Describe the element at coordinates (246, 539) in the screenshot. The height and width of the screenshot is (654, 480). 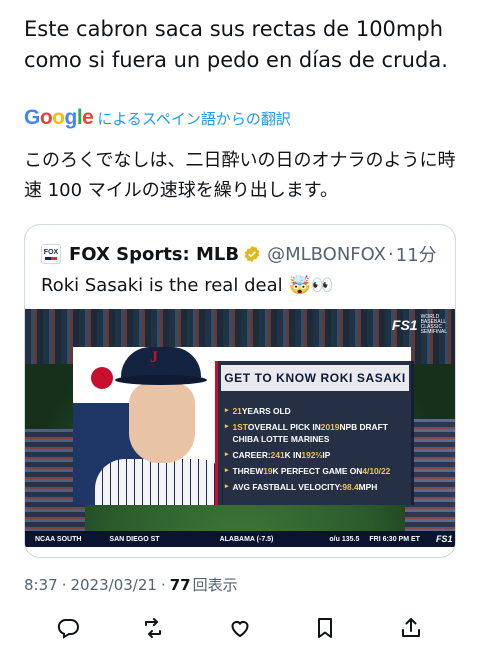
I see `ticker-item: ALABAMA (-7.5)` at that location.